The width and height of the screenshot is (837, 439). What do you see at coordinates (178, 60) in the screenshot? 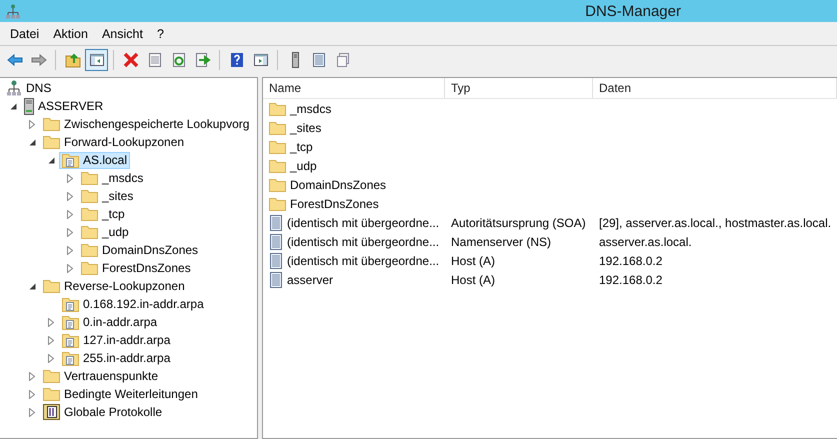
I see `refresh-icon` at bounding box center [178, 60].